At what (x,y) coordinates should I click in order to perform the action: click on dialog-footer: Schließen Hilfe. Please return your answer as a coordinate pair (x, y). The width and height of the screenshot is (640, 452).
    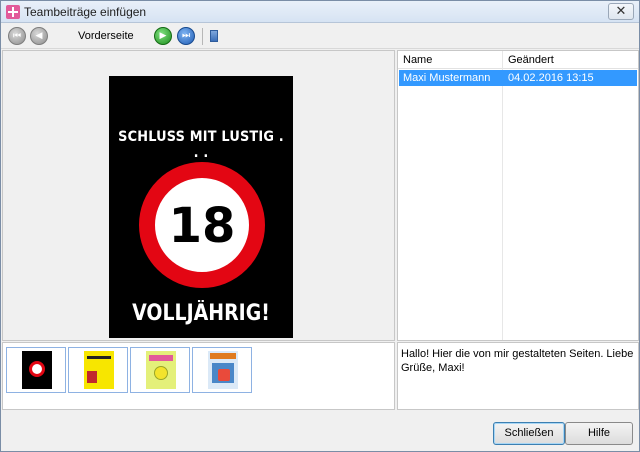
    Looking at the image, I should click on (320, 431).